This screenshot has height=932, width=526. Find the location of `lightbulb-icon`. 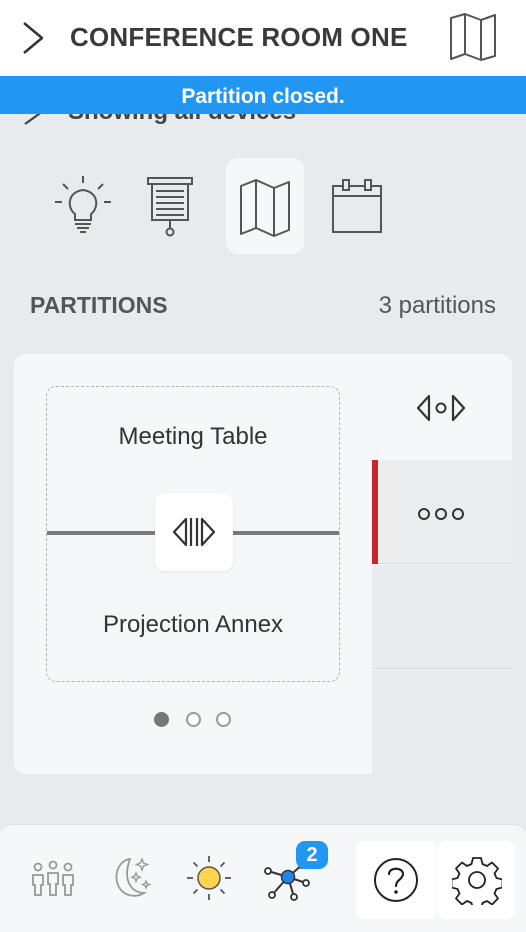

lightbulb-icon is located at coordinates (83, 204).